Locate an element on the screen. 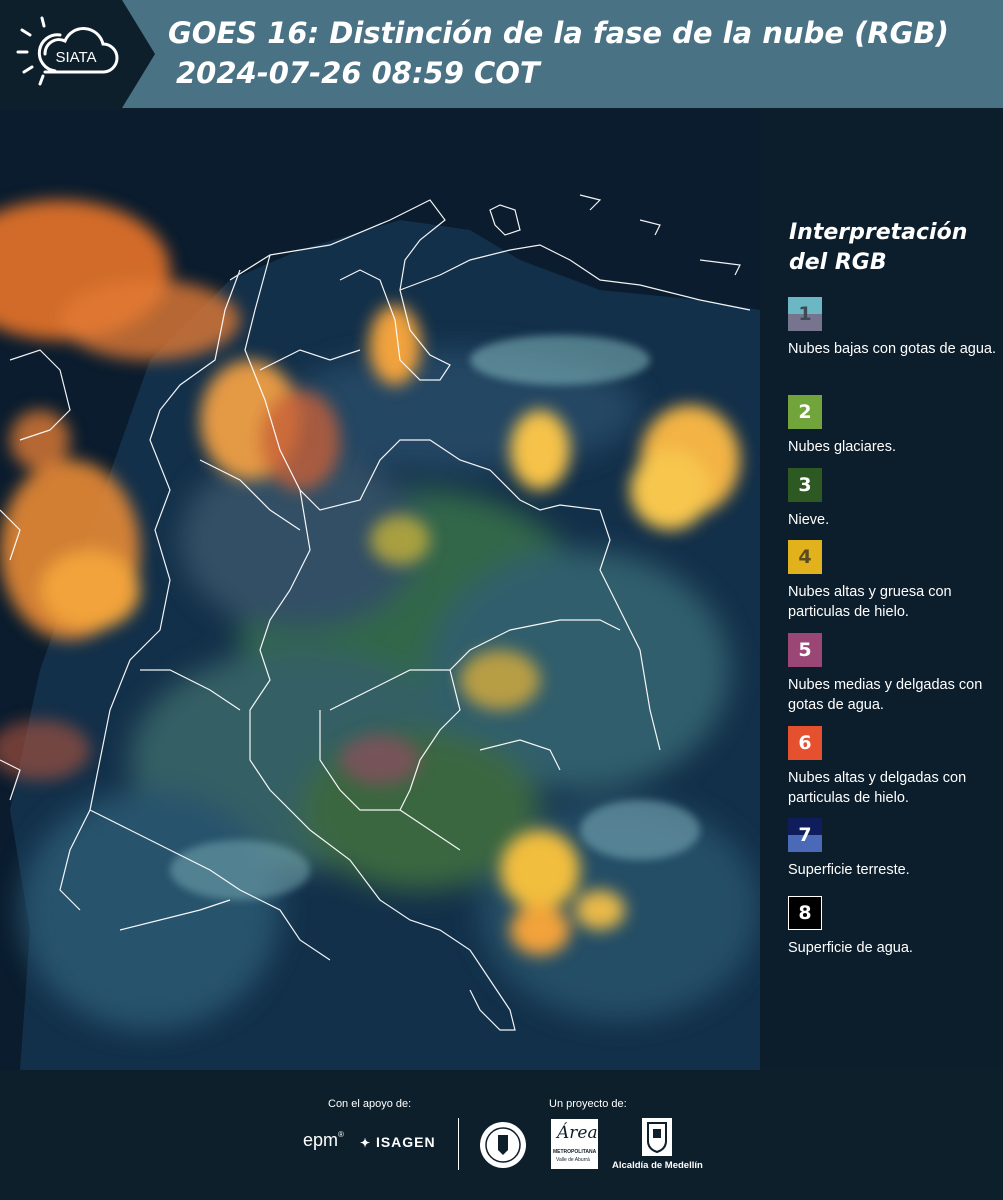 This screenshot has width=1003, height=1200. legend-swatch: 5 is located at coordinates (805, 650).